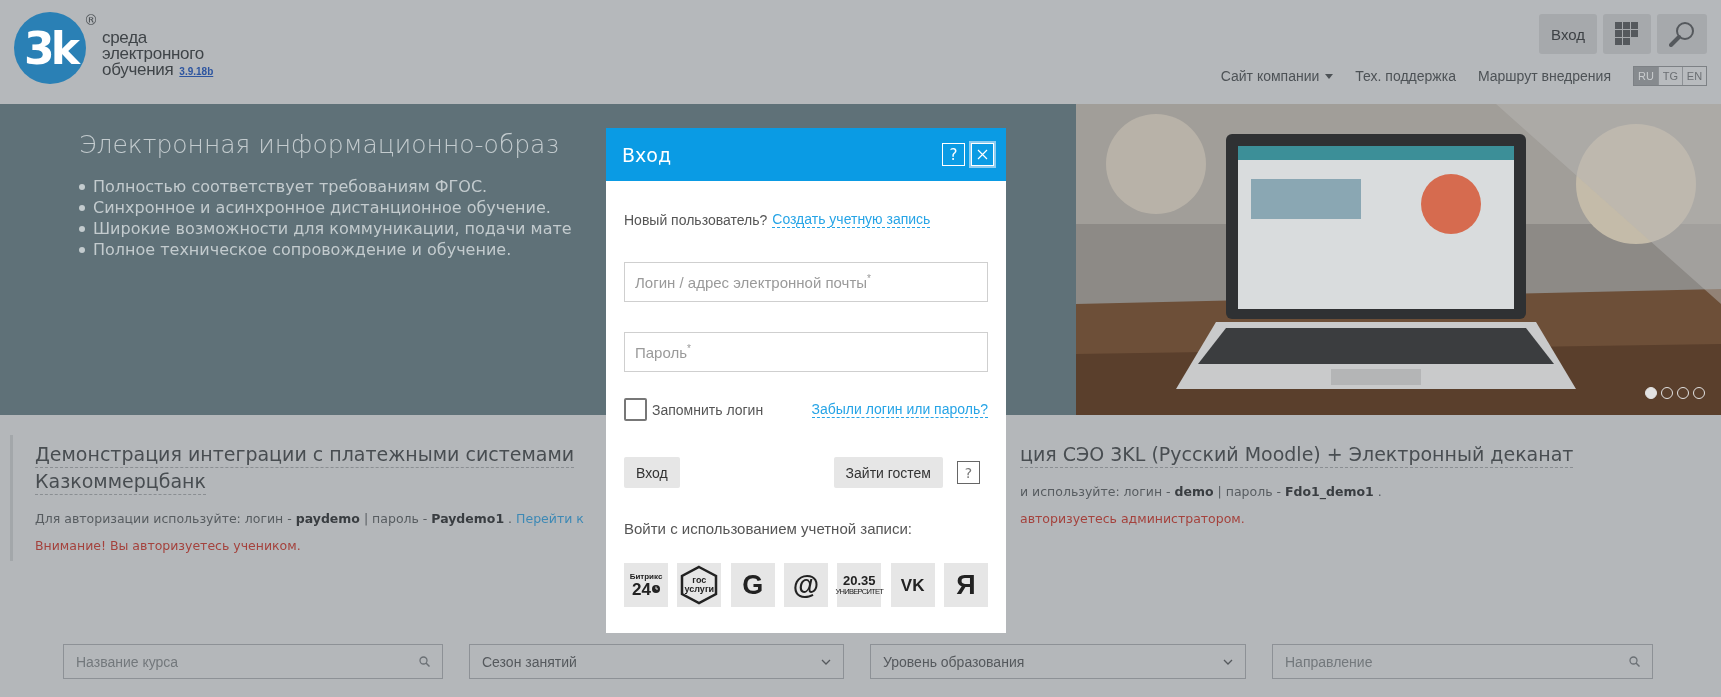 This screenshot has height=697, width=1721. I want to click on demo-title: Демонстрация интеграции с платежными системами, so click(305, 454).